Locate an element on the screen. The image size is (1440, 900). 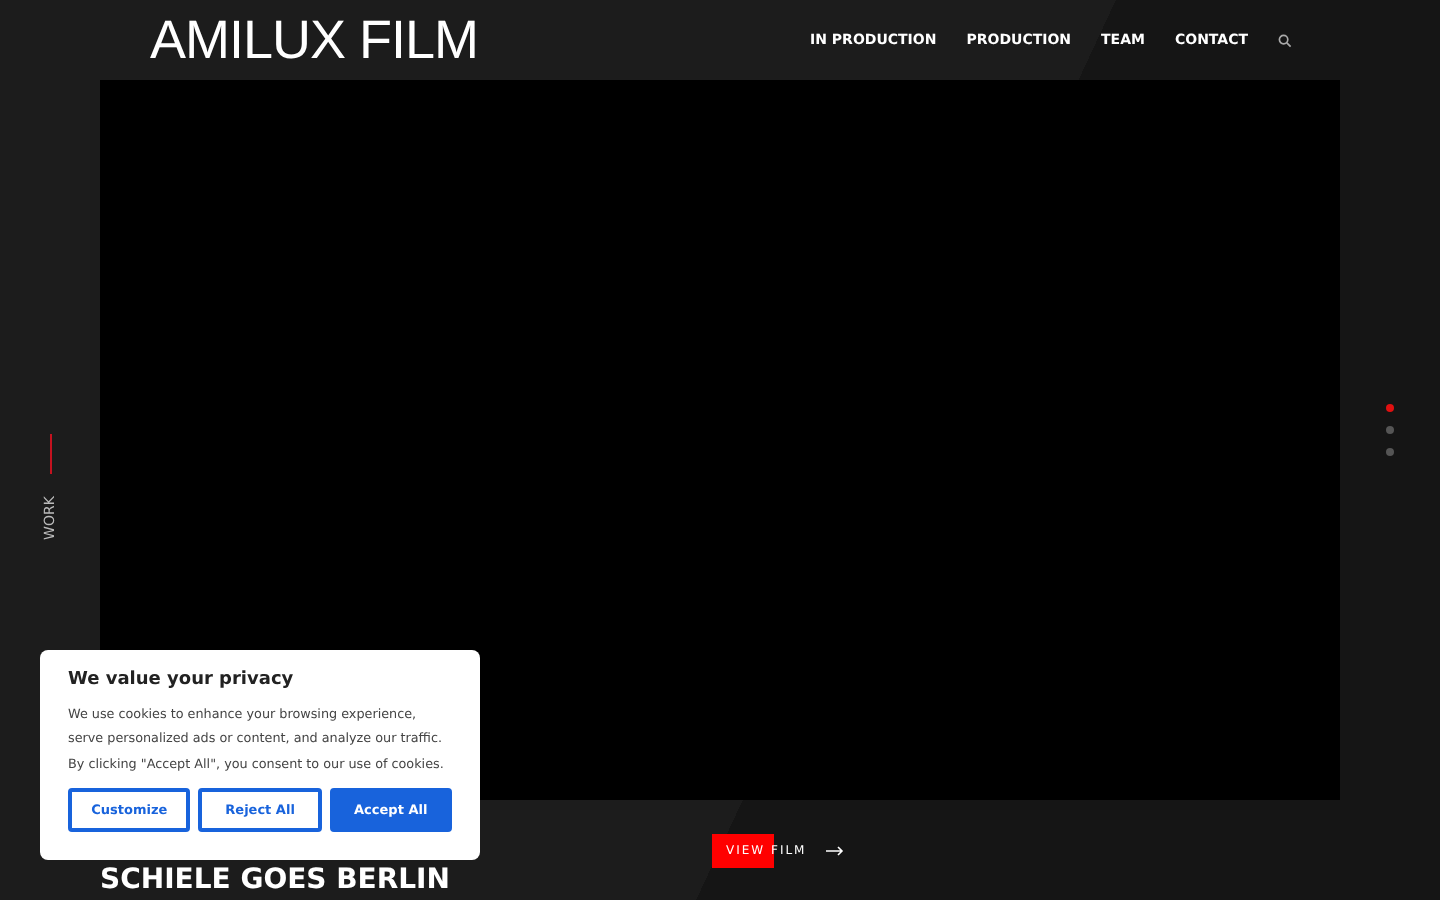
accent-line is located at coordinates (50, 454).